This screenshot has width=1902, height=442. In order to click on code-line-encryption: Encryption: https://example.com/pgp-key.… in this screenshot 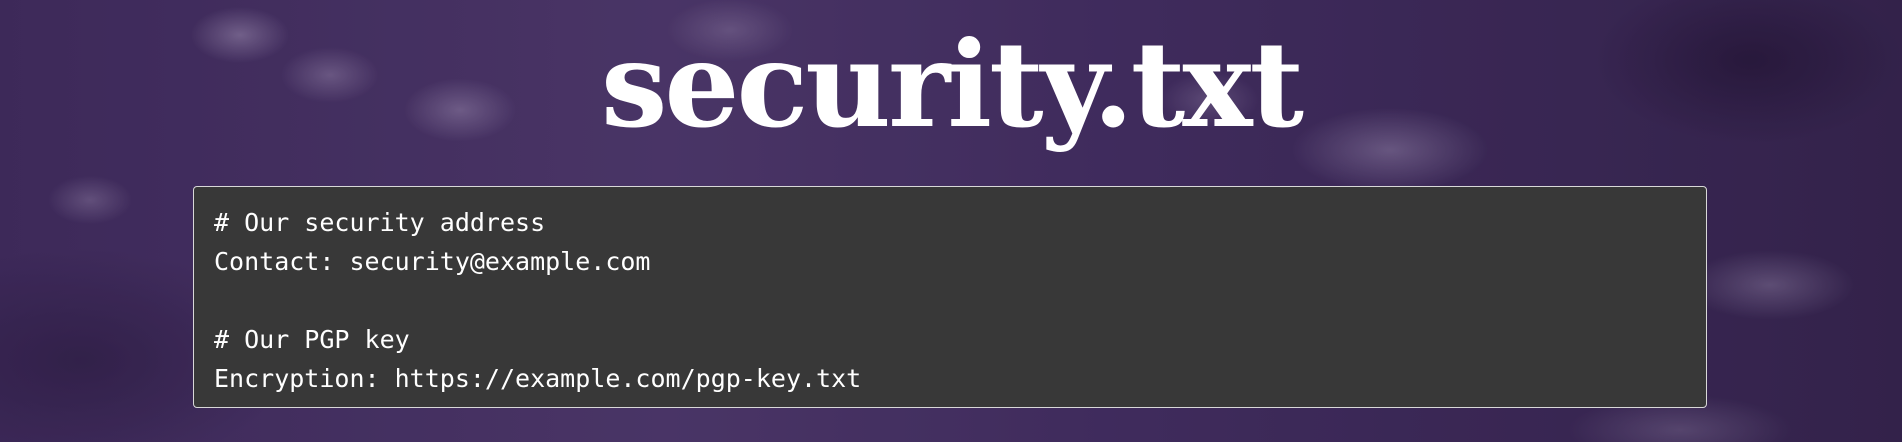, I will do `click(538, 378)`.